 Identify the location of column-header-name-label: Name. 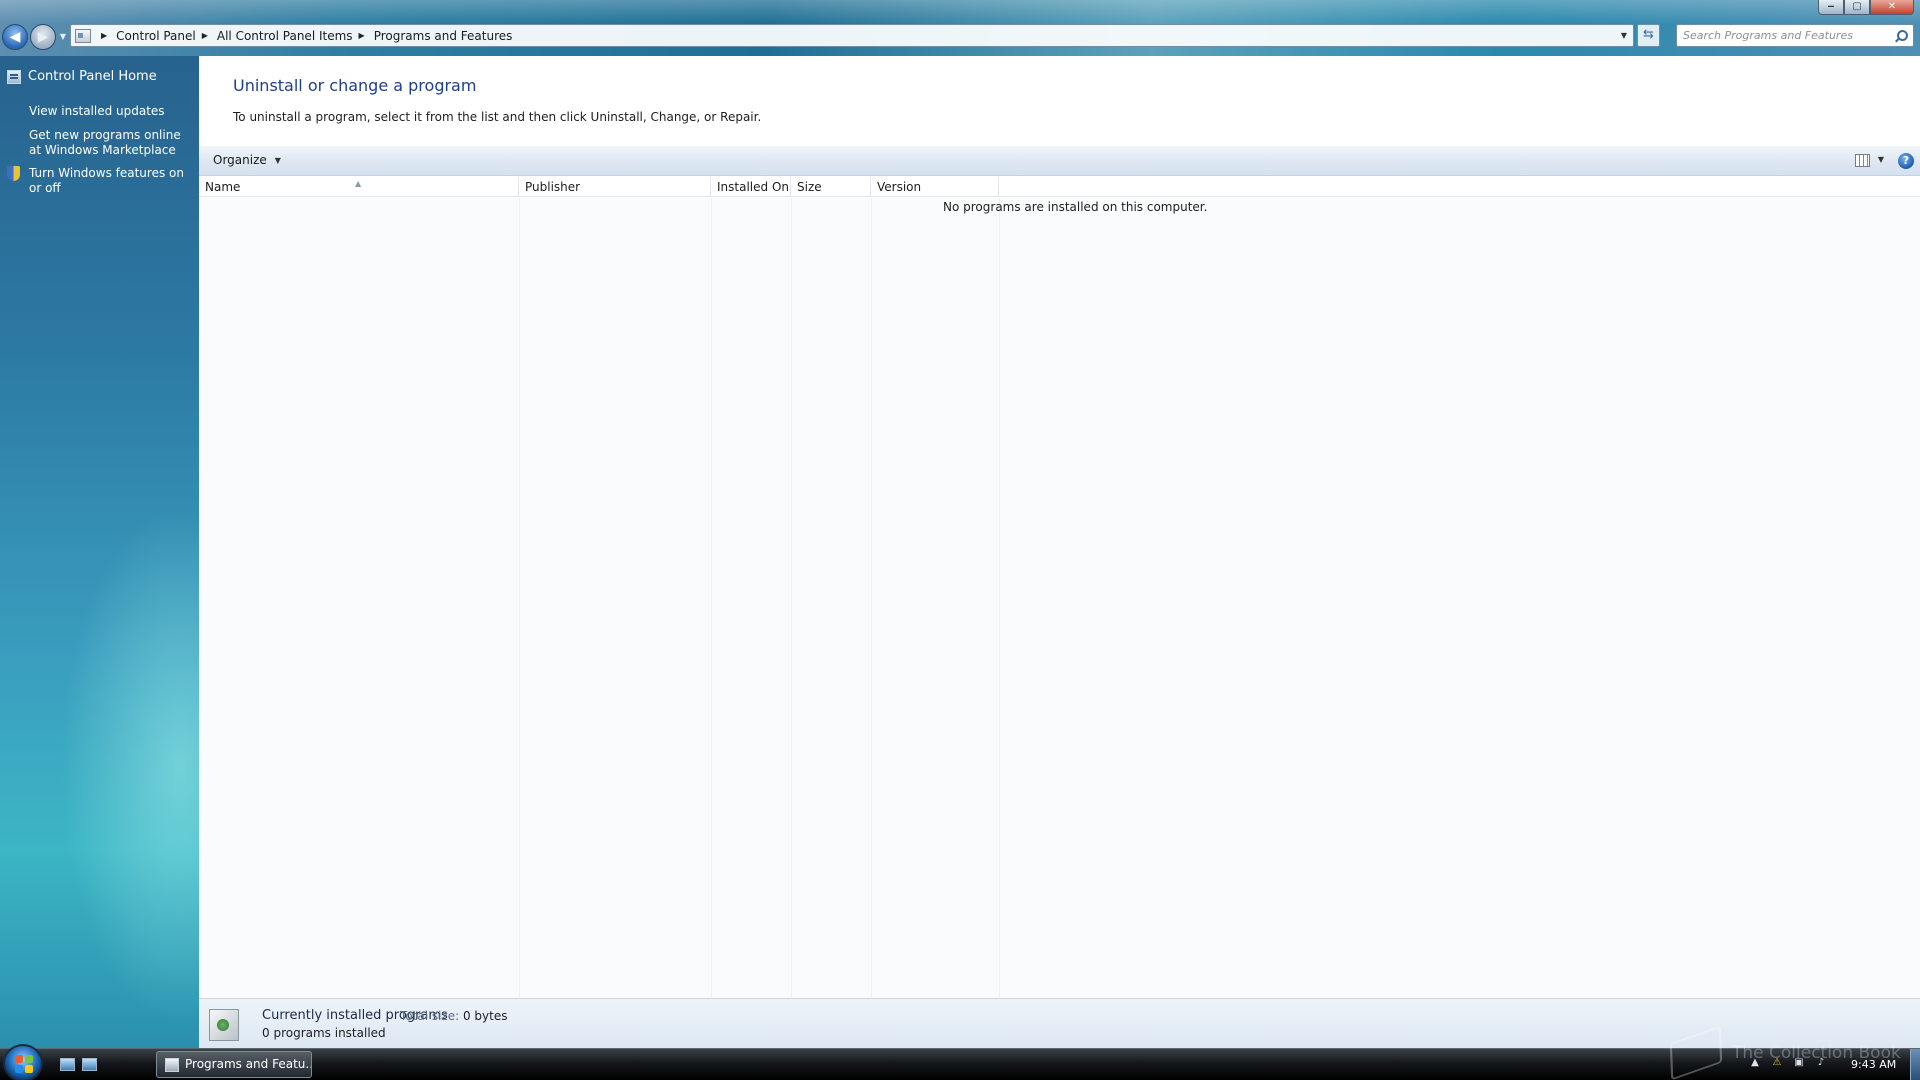
(223, 187).